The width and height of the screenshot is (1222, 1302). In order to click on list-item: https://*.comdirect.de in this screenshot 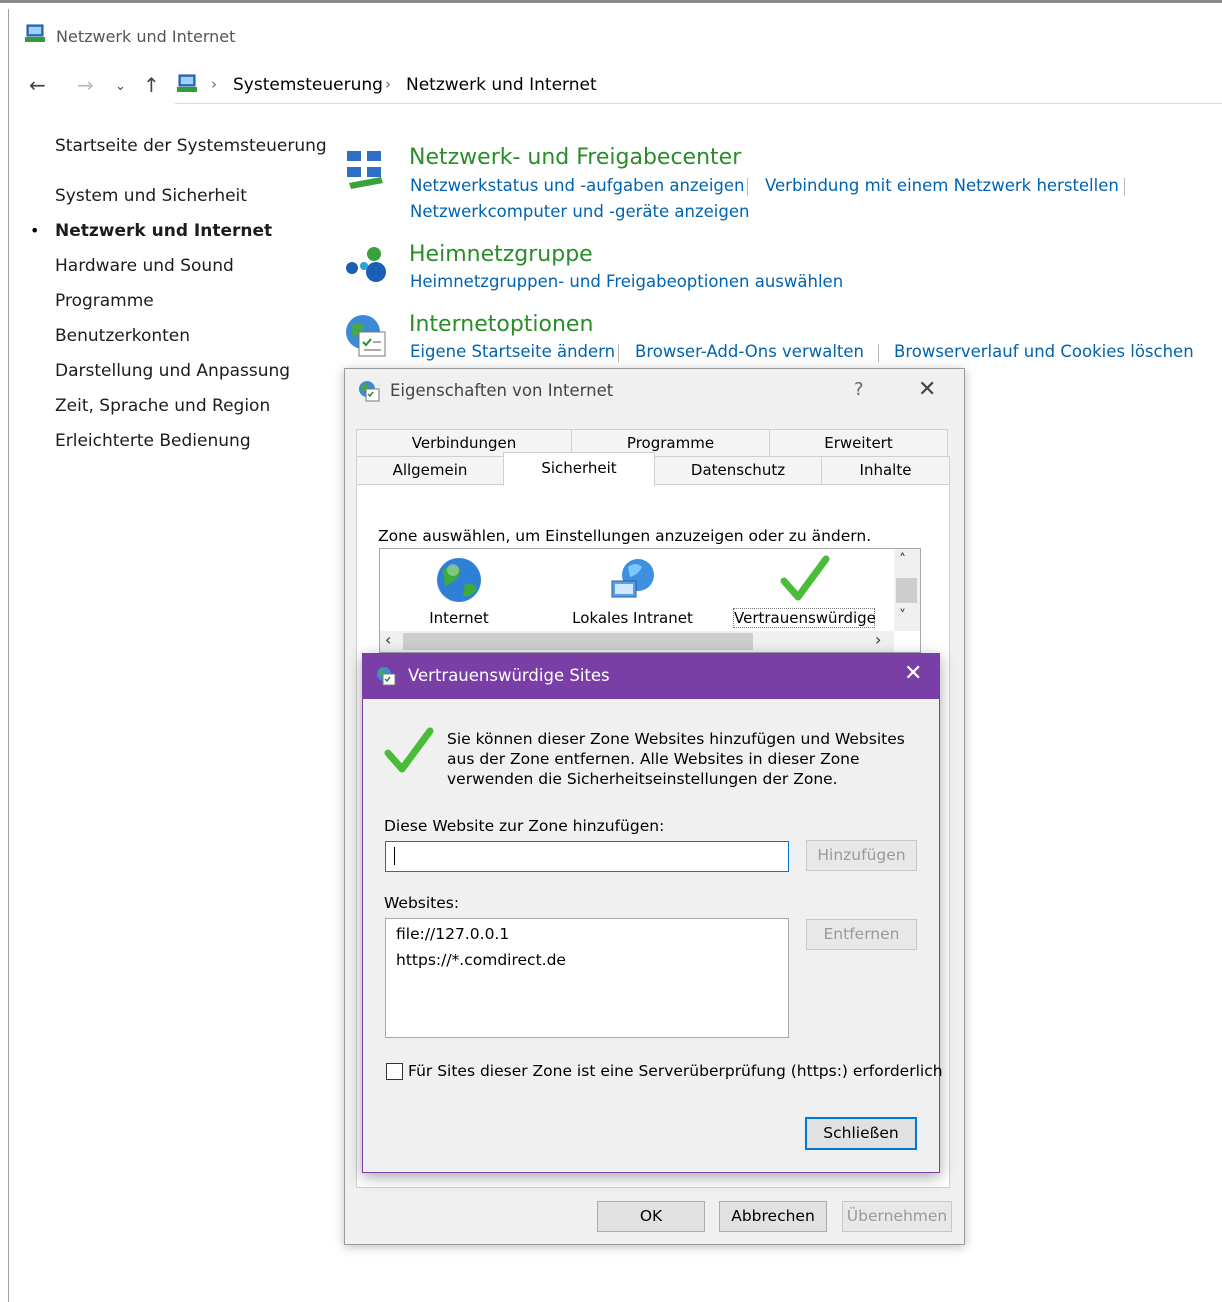, I will do `click(481, 960)`.